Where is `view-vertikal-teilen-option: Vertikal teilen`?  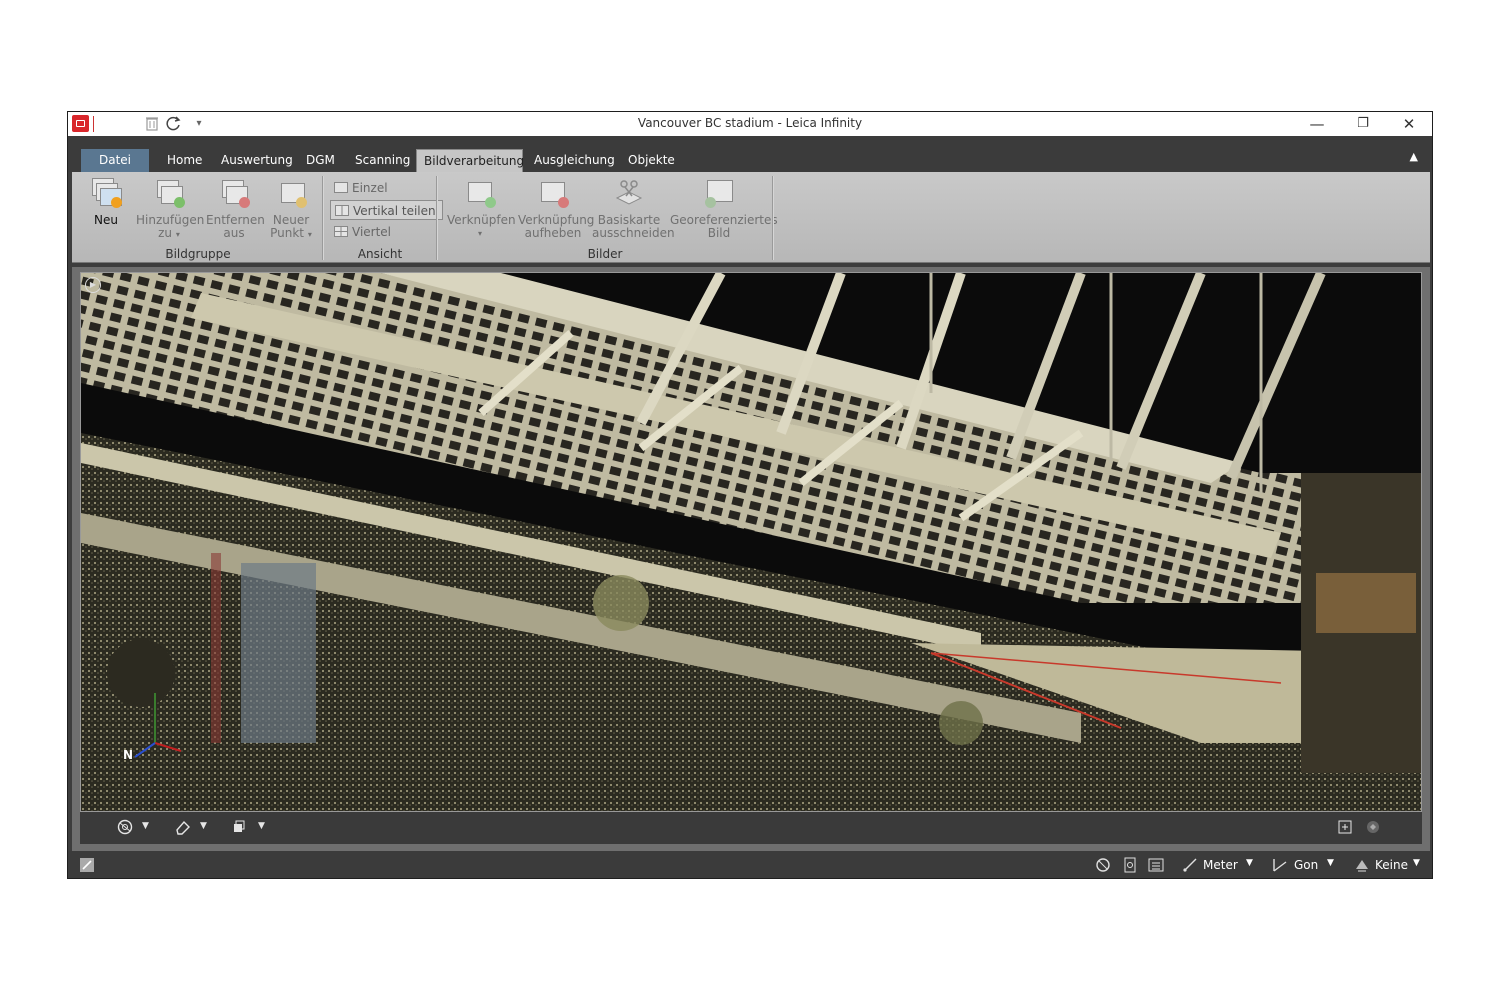
view-vertikal-teilen-option: Vertikal teilen is located at coordinates (386, 210).